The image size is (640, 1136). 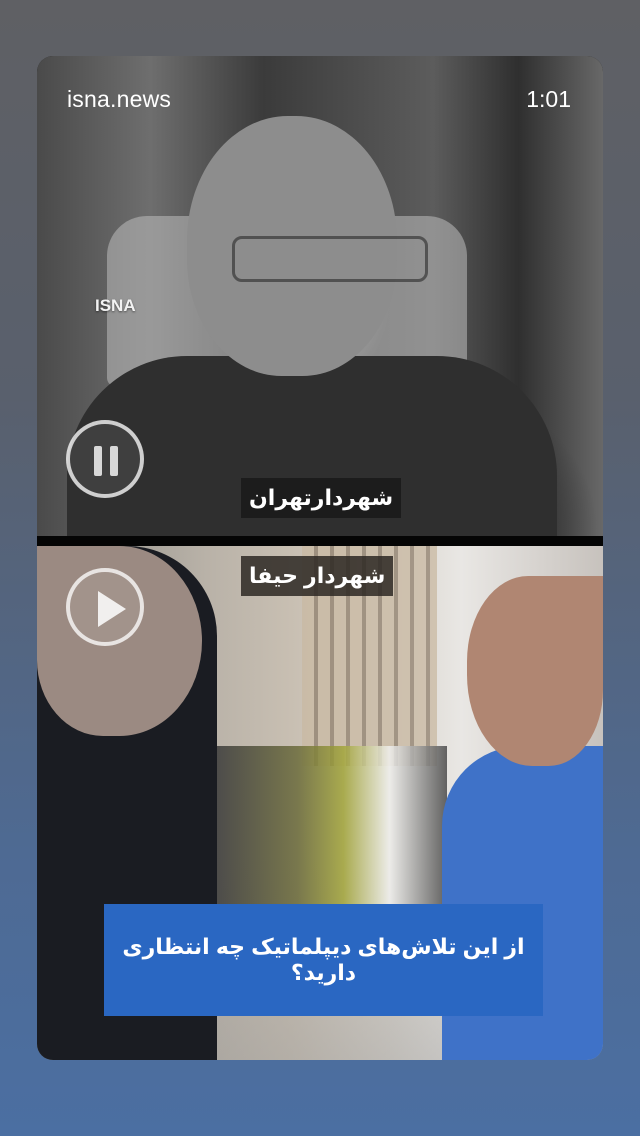 I want to click on isna-watermark: ISNA, so click(x=115, y=305).